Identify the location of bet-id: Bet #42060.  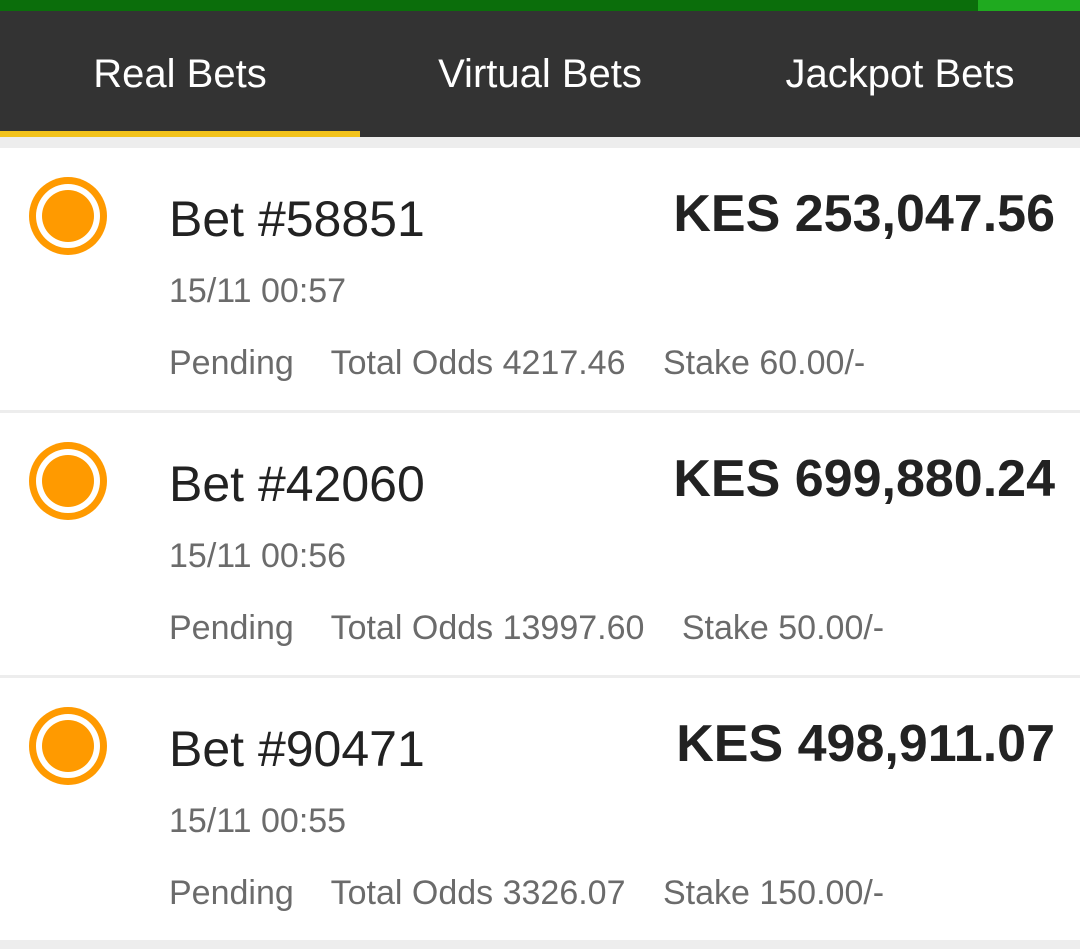
(297, 484).